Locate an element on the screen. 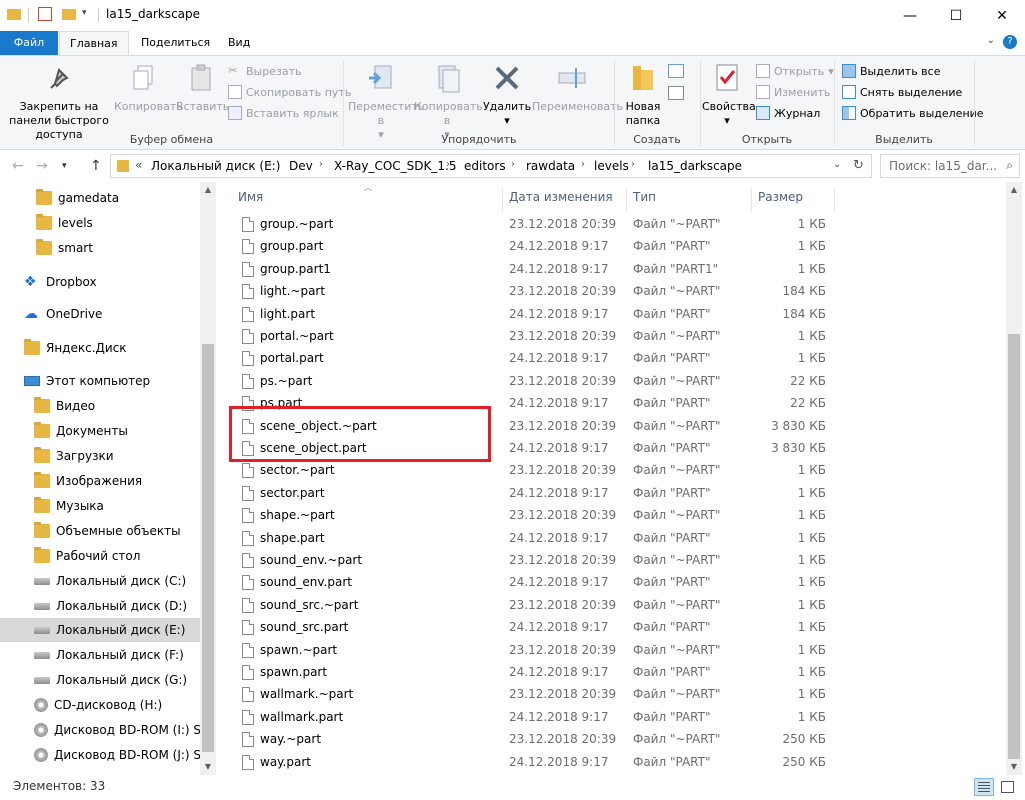 Image resolution: width=1025 pixels, height=800 pixels. nav-item-bd-drive-i: Дисковод BD-ROM (I:) STA is located at coordinates (100, 730).